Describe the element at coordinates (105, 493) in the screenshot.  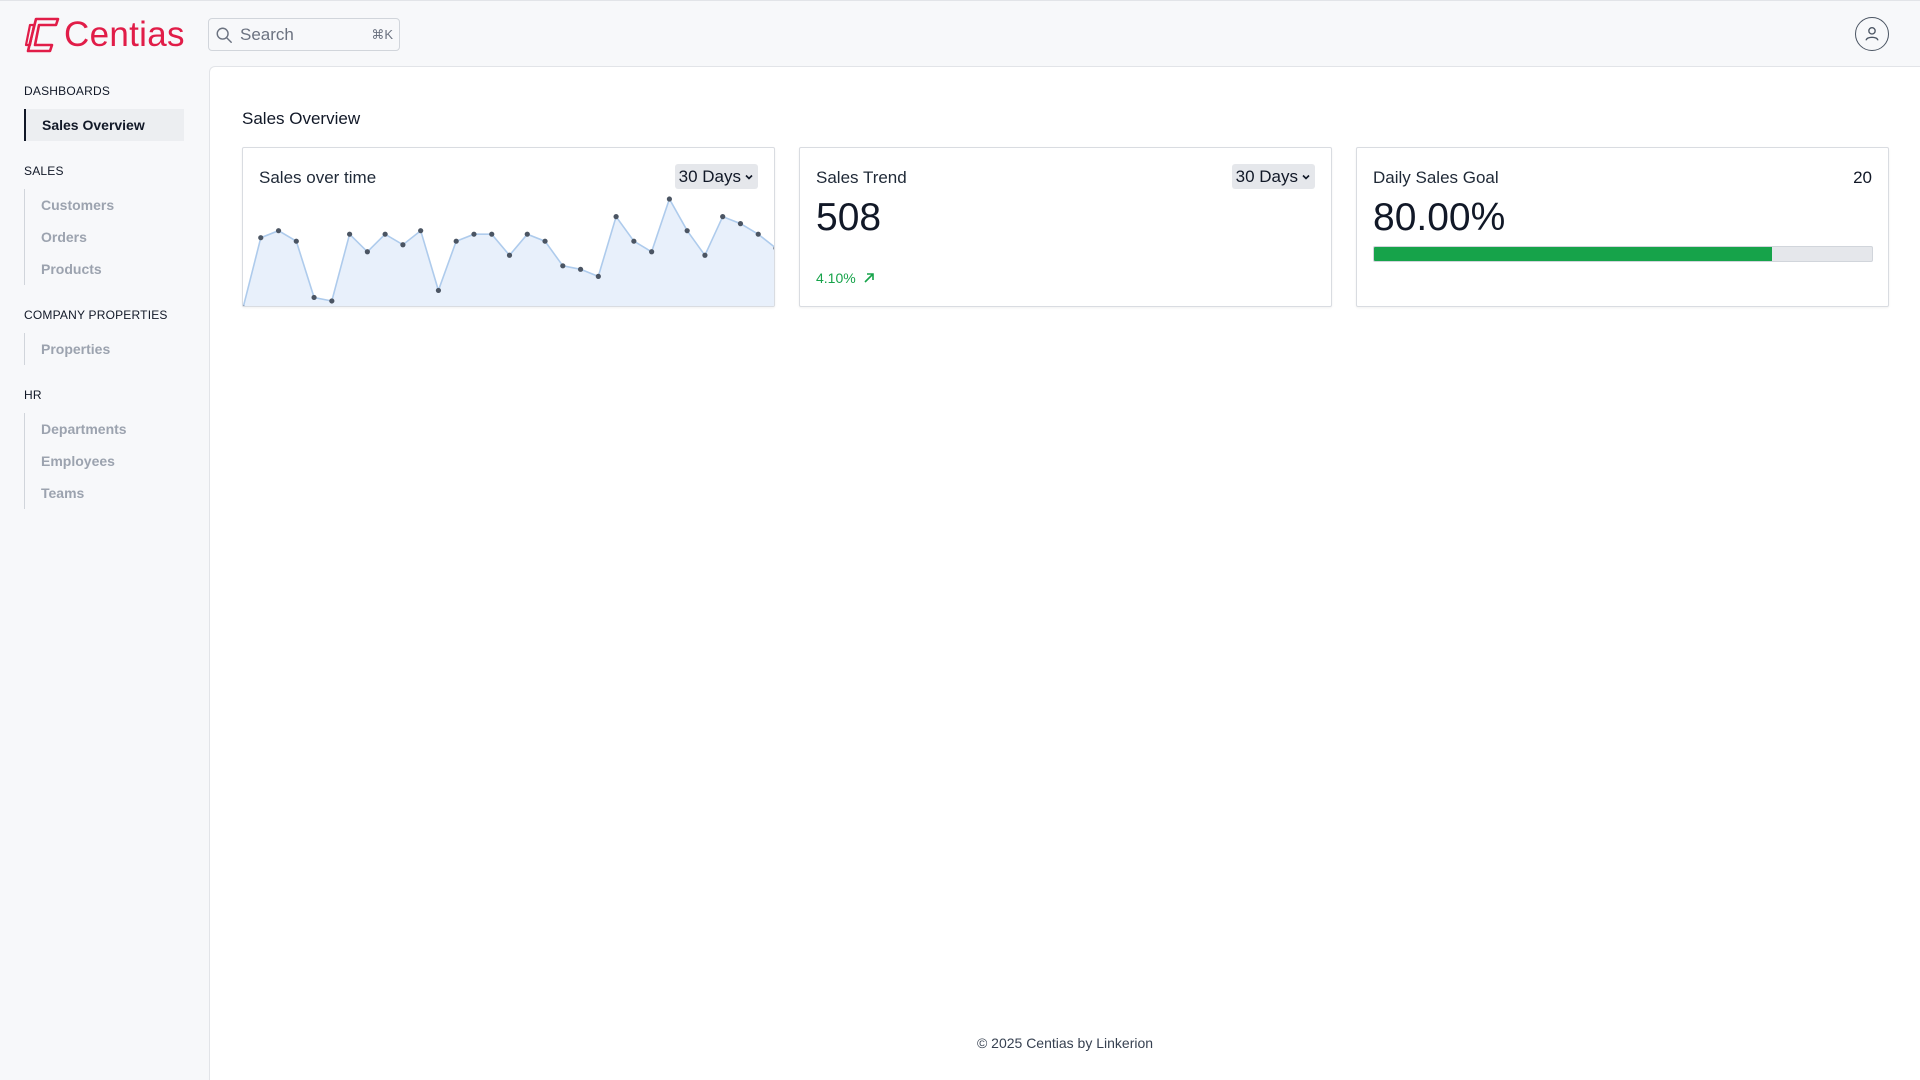
I see `sidebar-item-teams: Teams` at that location.